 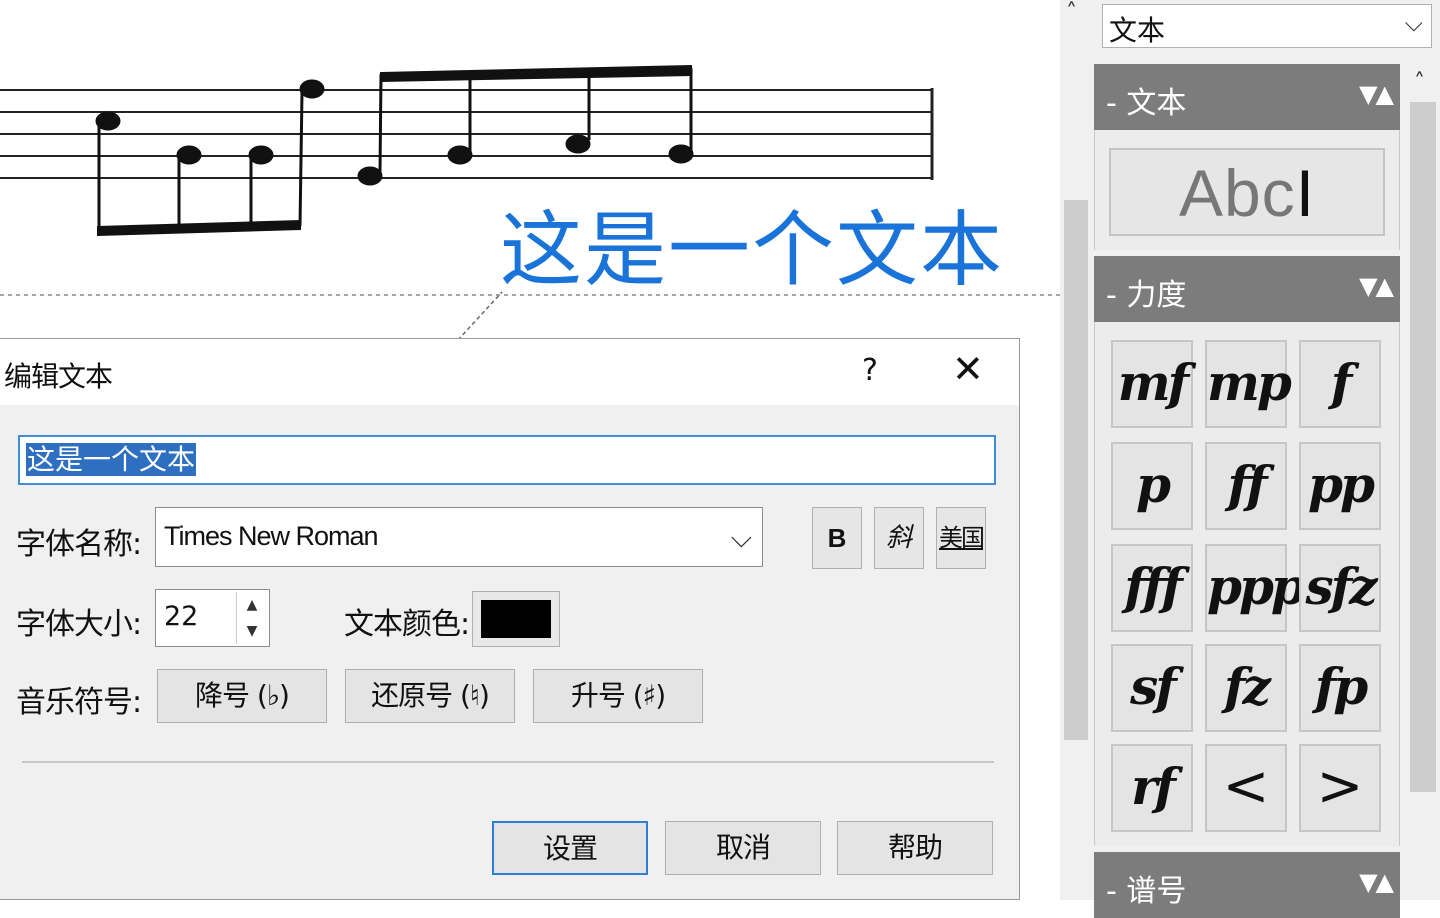 What do you see at coordinates (1246, 788) in the screenshot?
I see `crescendo-hairpin-button: <` at bounding box center [1246, 788].